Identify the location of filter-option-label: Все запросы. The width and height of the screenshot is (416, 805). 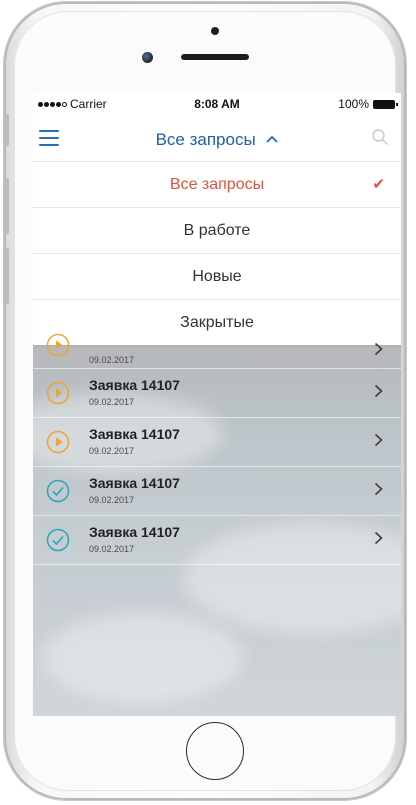
(217, 184).